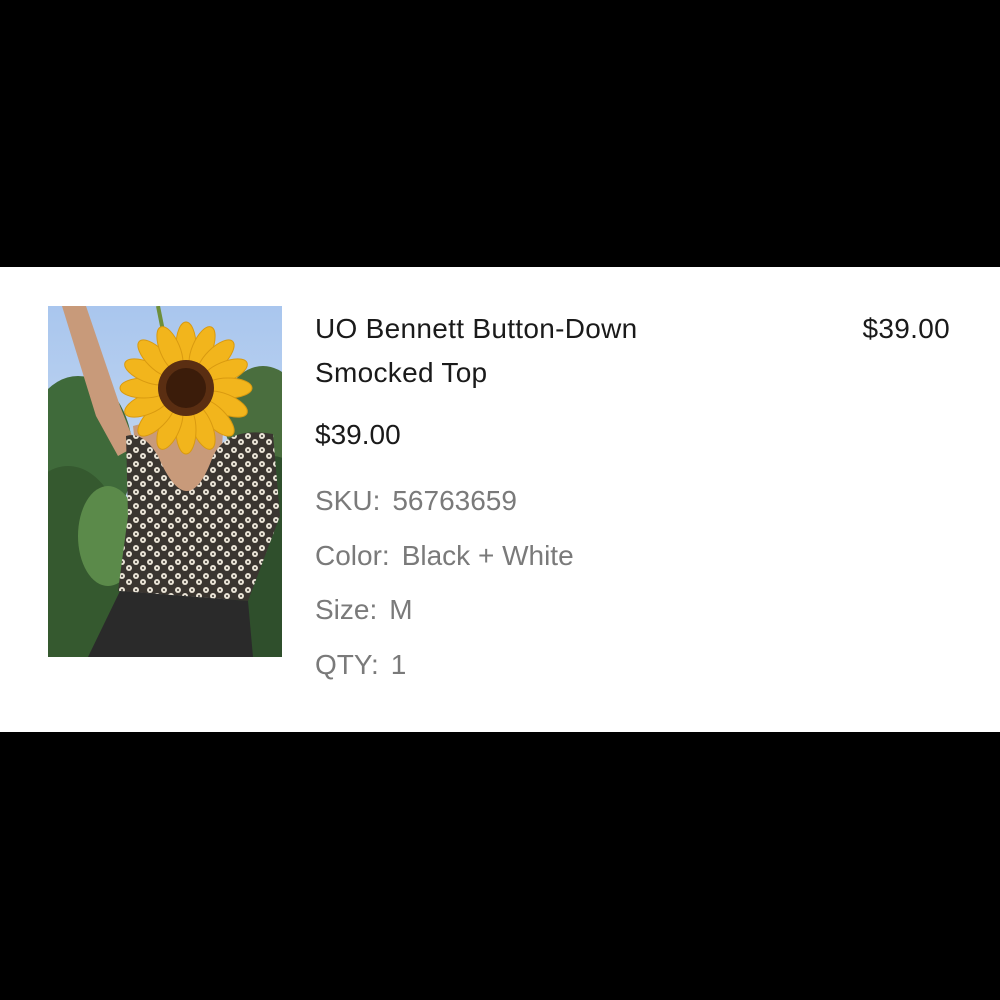  I want to click on quantity-value: 1, so click(398, 664).